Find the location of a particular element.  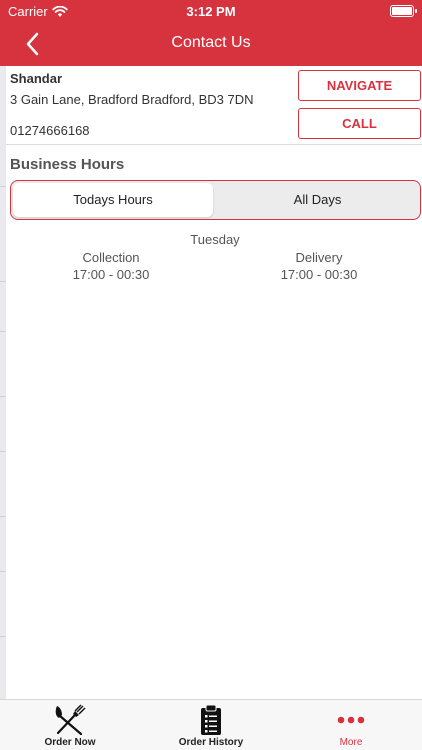

clipboard-list-icon is located at coordinates (211, 719).